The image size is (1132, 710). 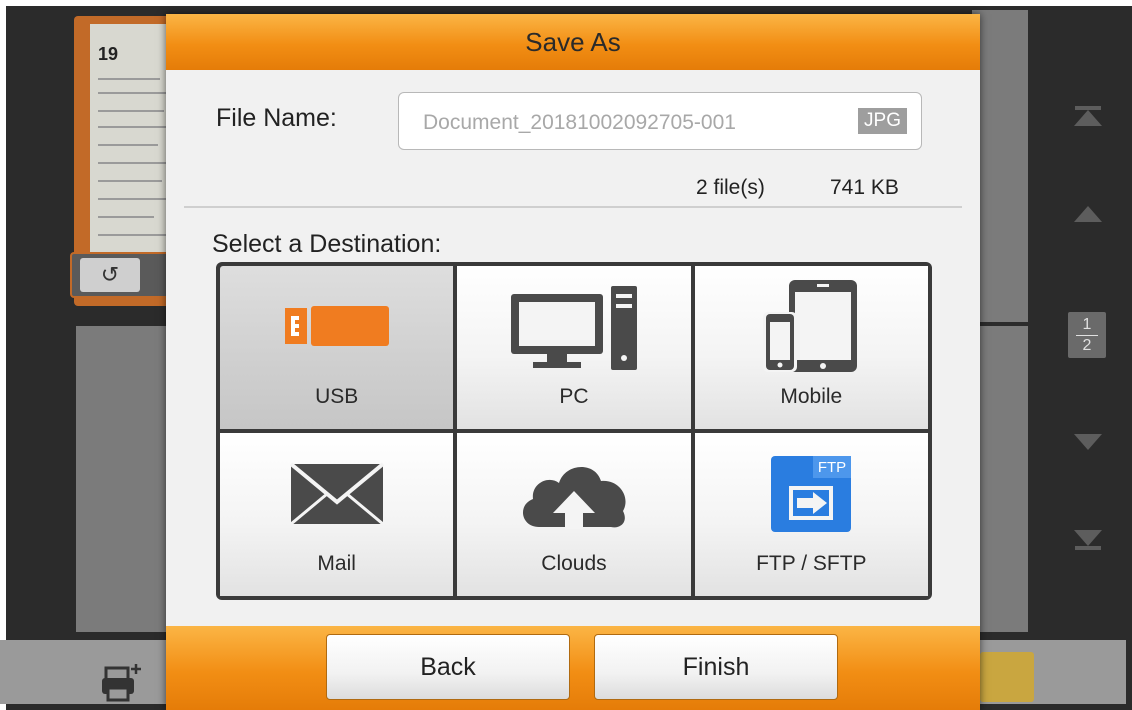 I want to click on destination-label-usb: USB, so click(x=337, y=396).